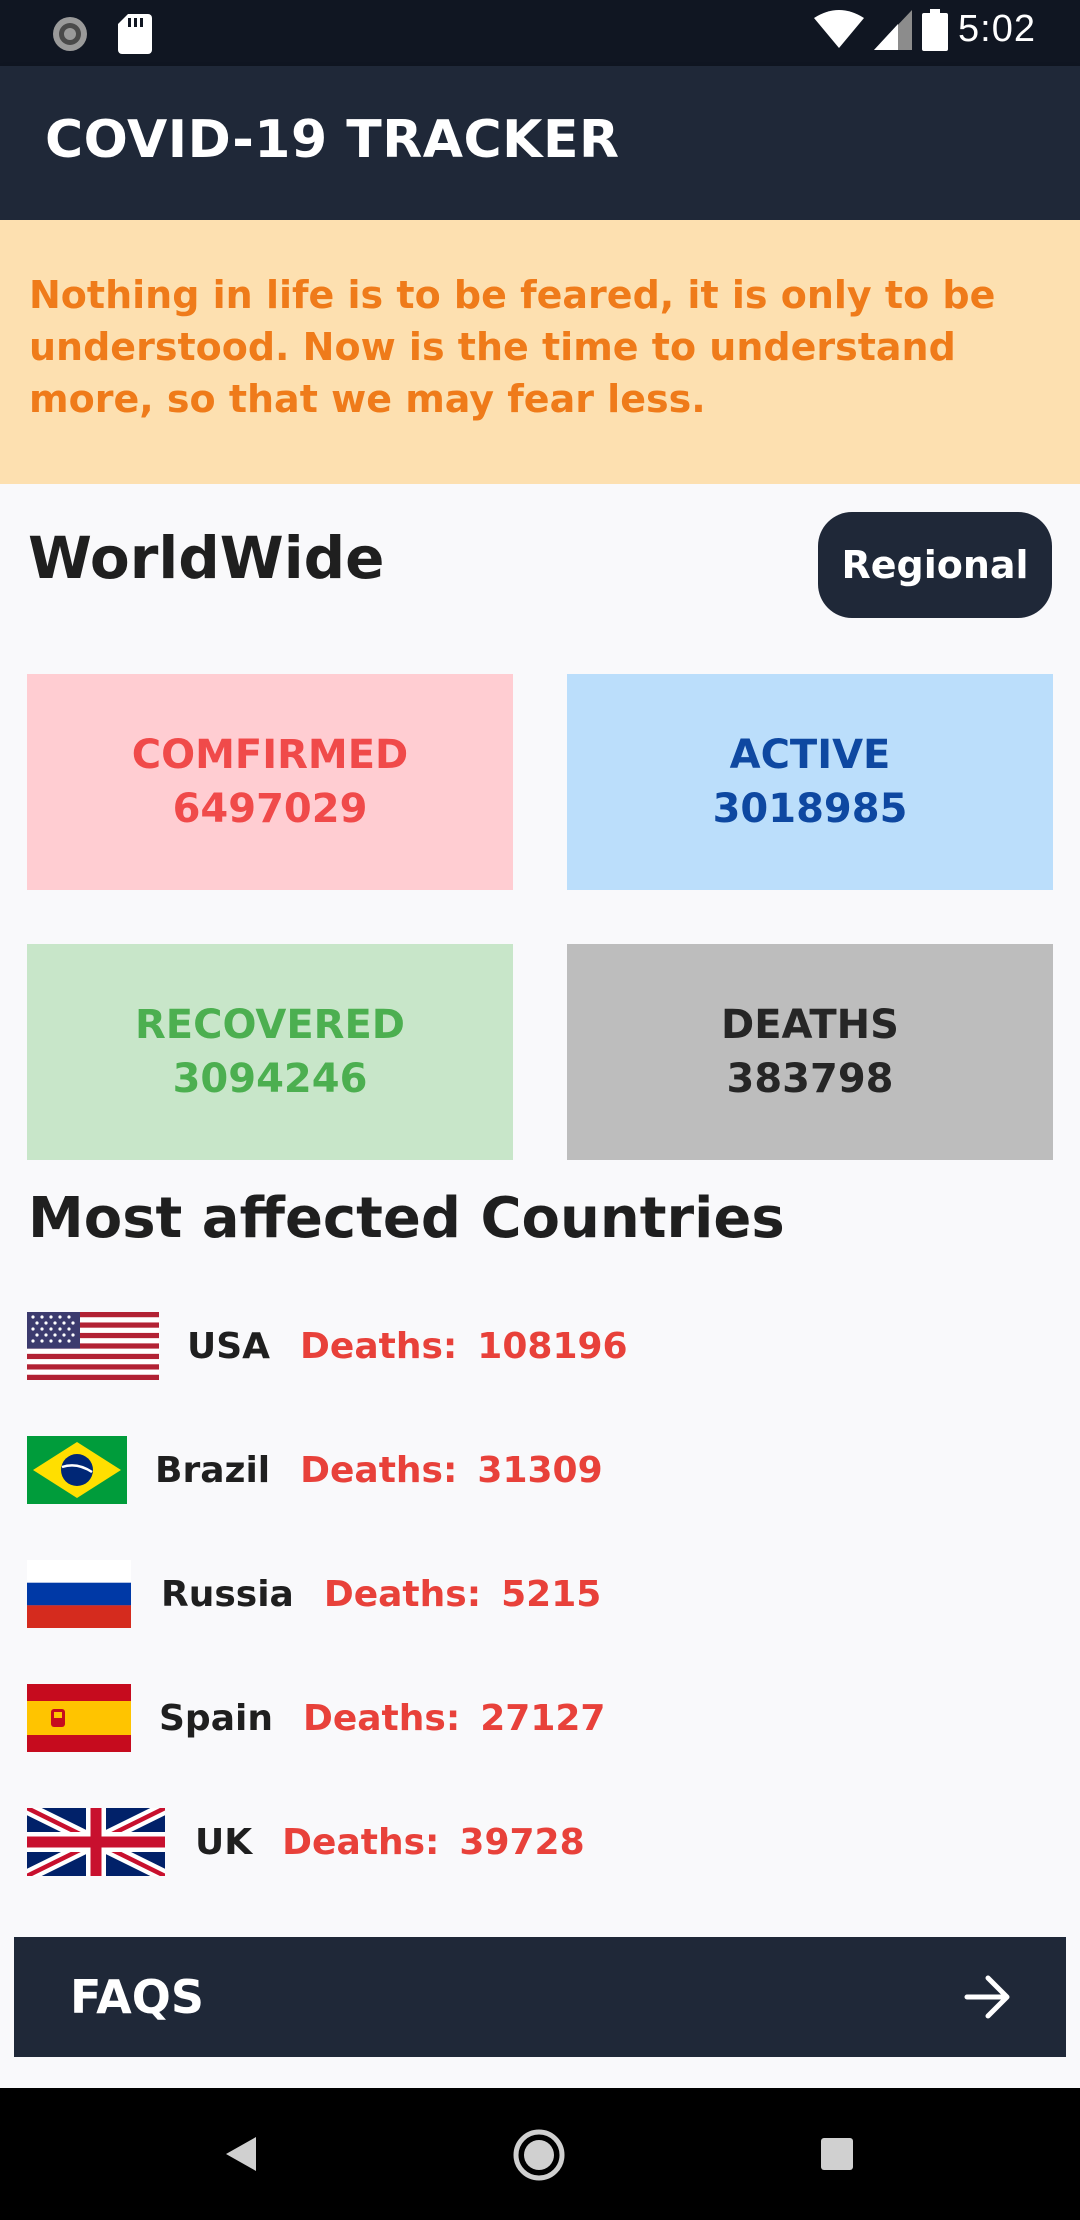  I want to click on russia-flag-icon, so click(79, 1594).